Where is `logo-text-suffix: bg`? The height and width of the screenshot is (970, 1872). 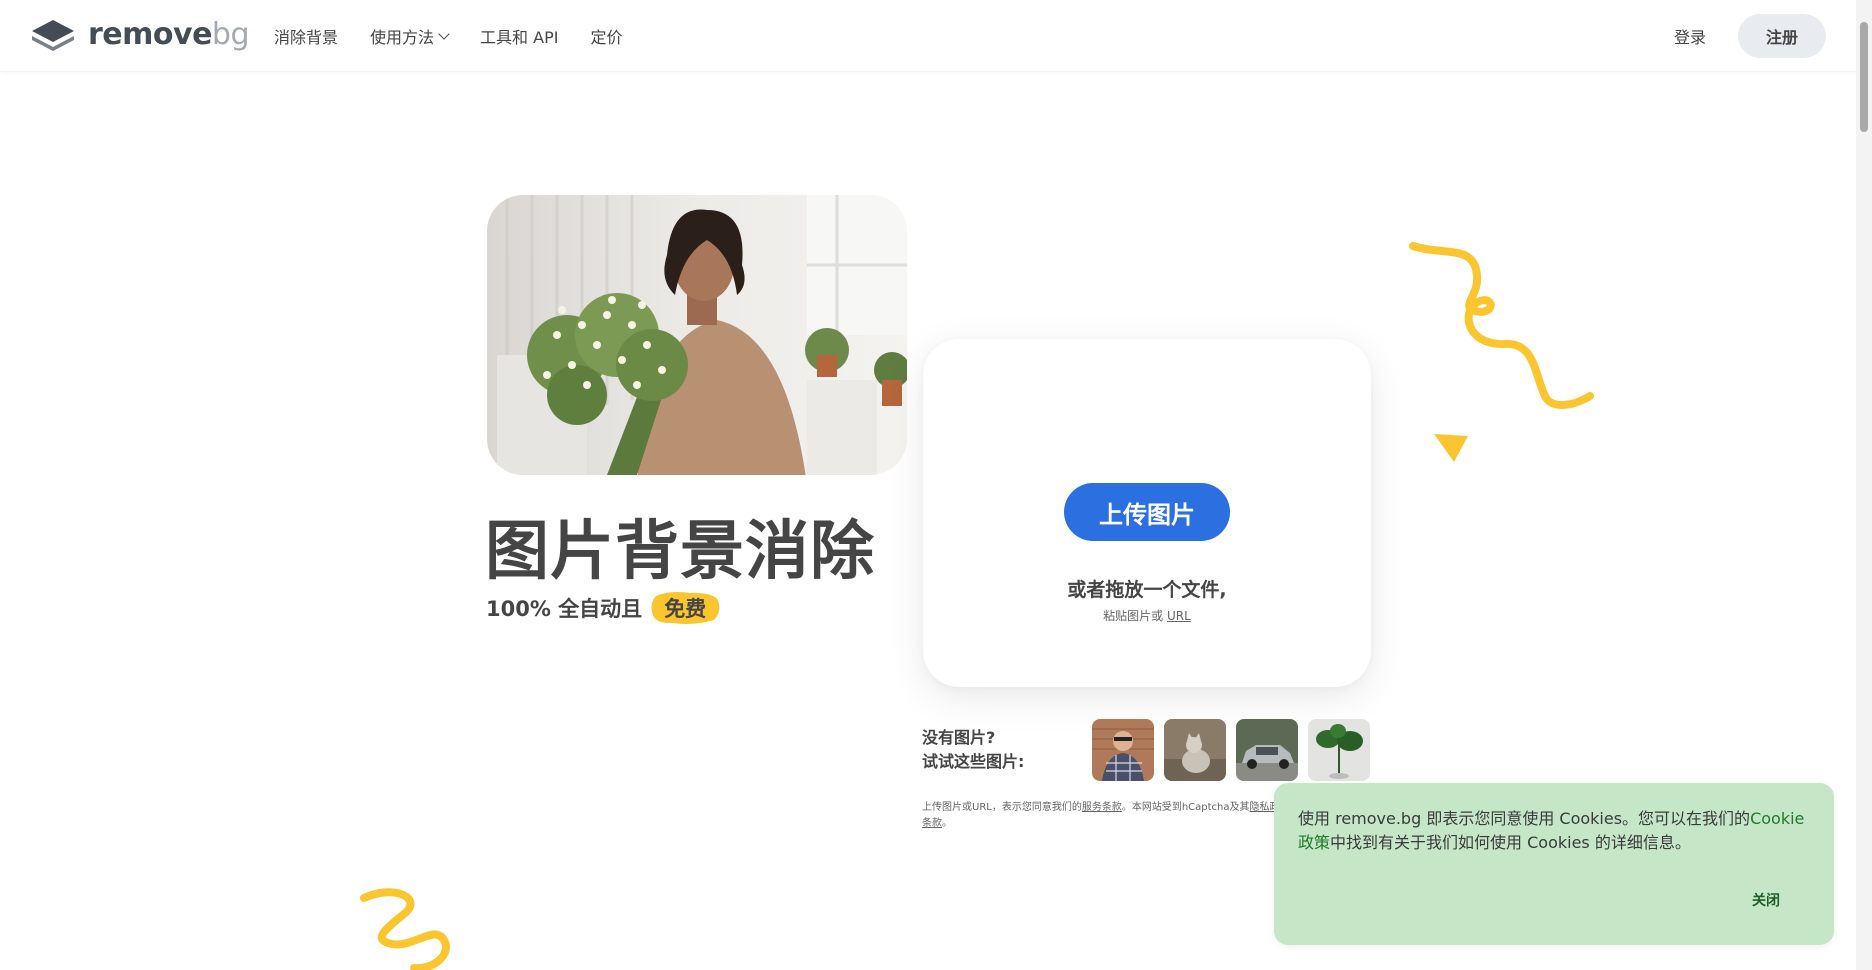
logo-text-suffix: bg is located at coordinates (230, 34).